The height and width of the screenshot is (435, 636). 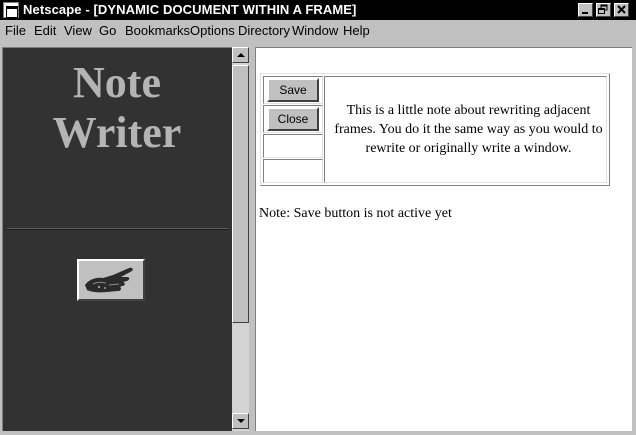 I want to click on up-arrow-icon, so click(x=241, y=55).